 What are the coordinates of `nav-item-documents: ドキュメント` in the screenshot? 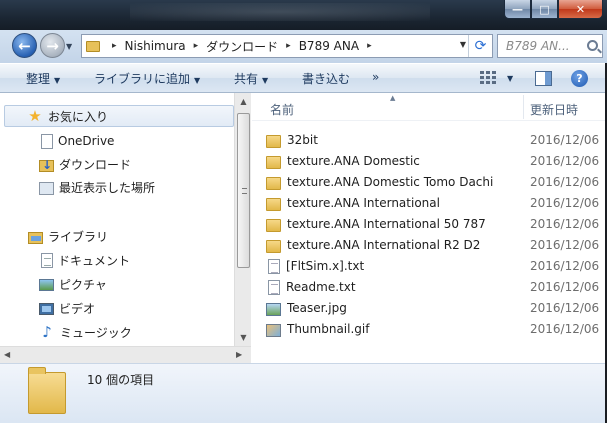 It's located at (119, 260).